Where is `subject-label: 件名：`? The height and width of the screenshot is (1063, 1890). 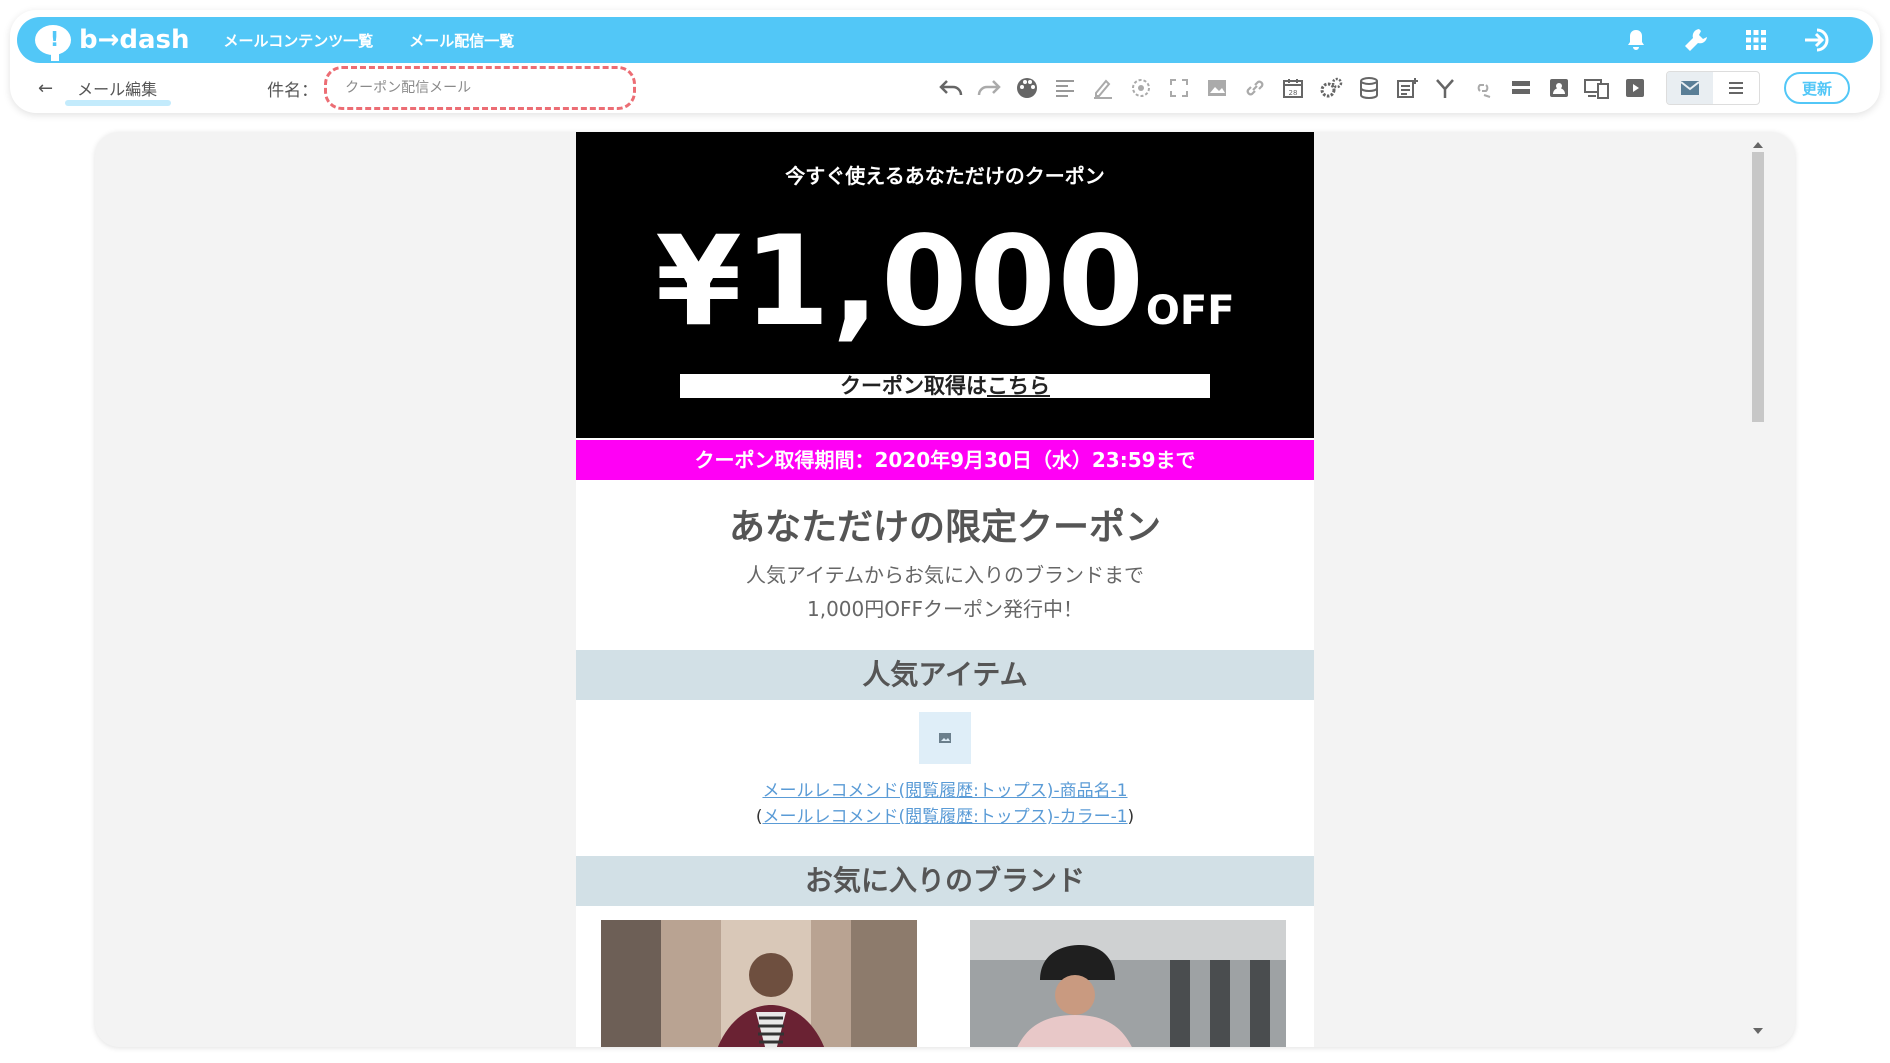 subject-label: 件名： is located at coordinates (293, 90).